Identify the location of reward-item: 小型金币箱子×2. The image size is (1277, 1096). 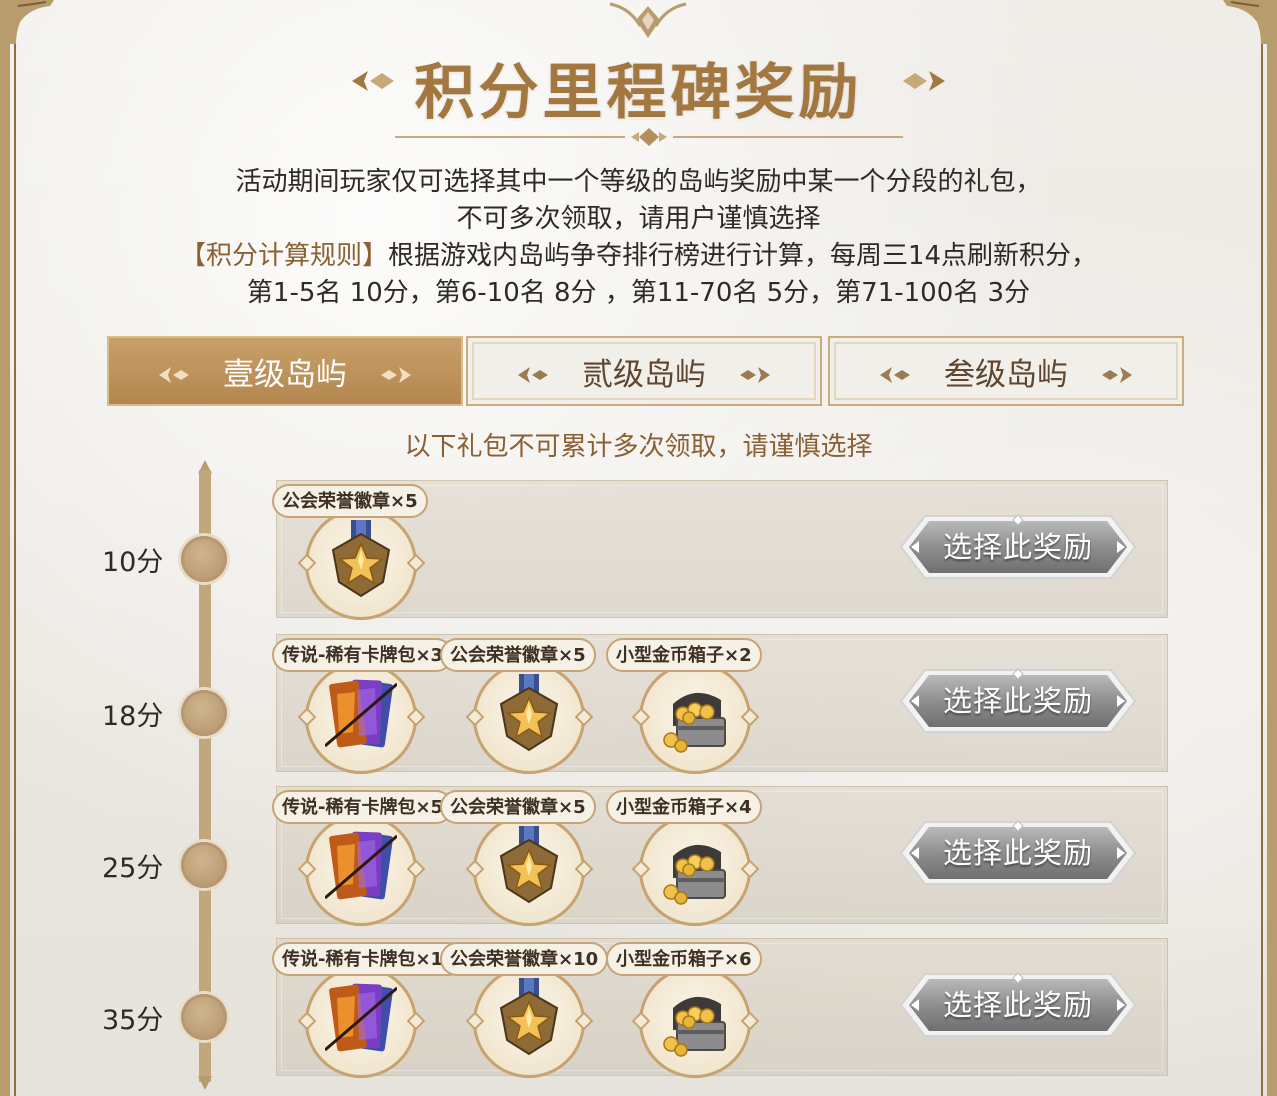
(690, 708).